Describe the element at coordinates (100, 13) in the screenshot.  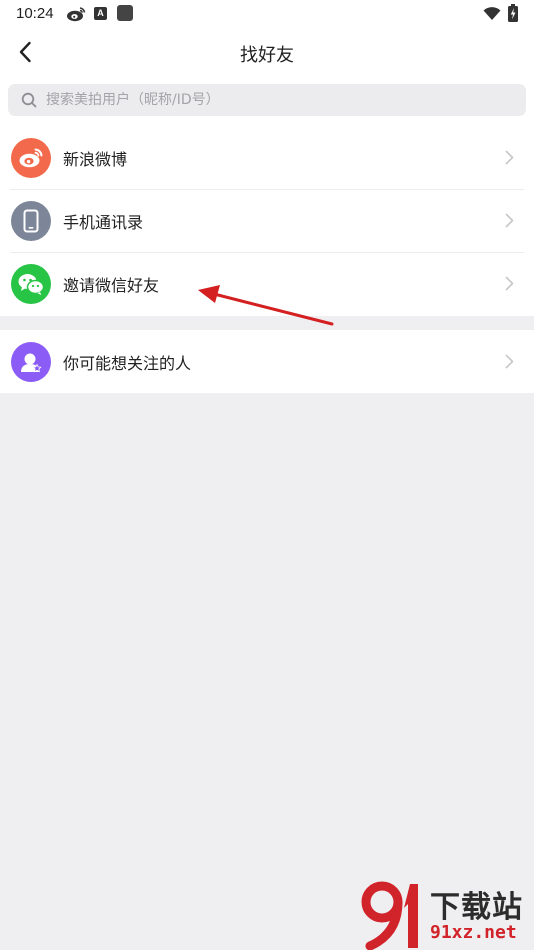
I see `app-notification-icon: A` at that location.